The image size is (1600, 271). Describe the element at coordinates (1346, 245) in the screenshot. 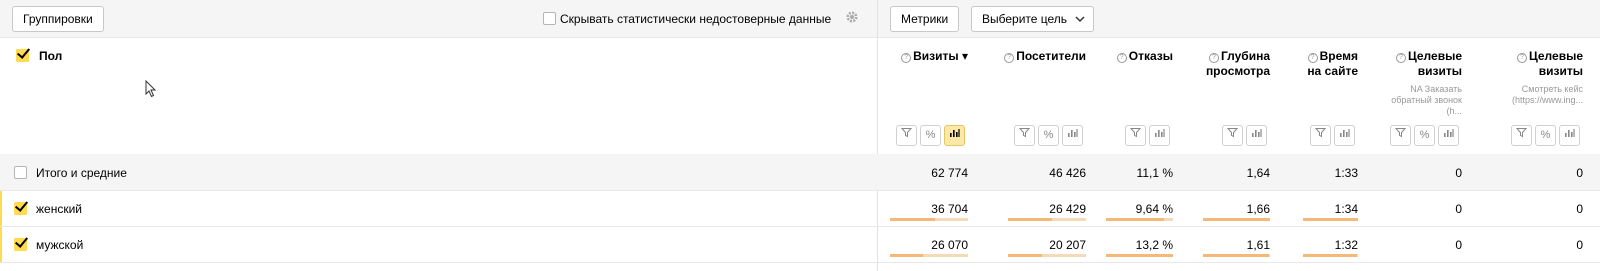

I see `data-cell: 1:32` at that location.